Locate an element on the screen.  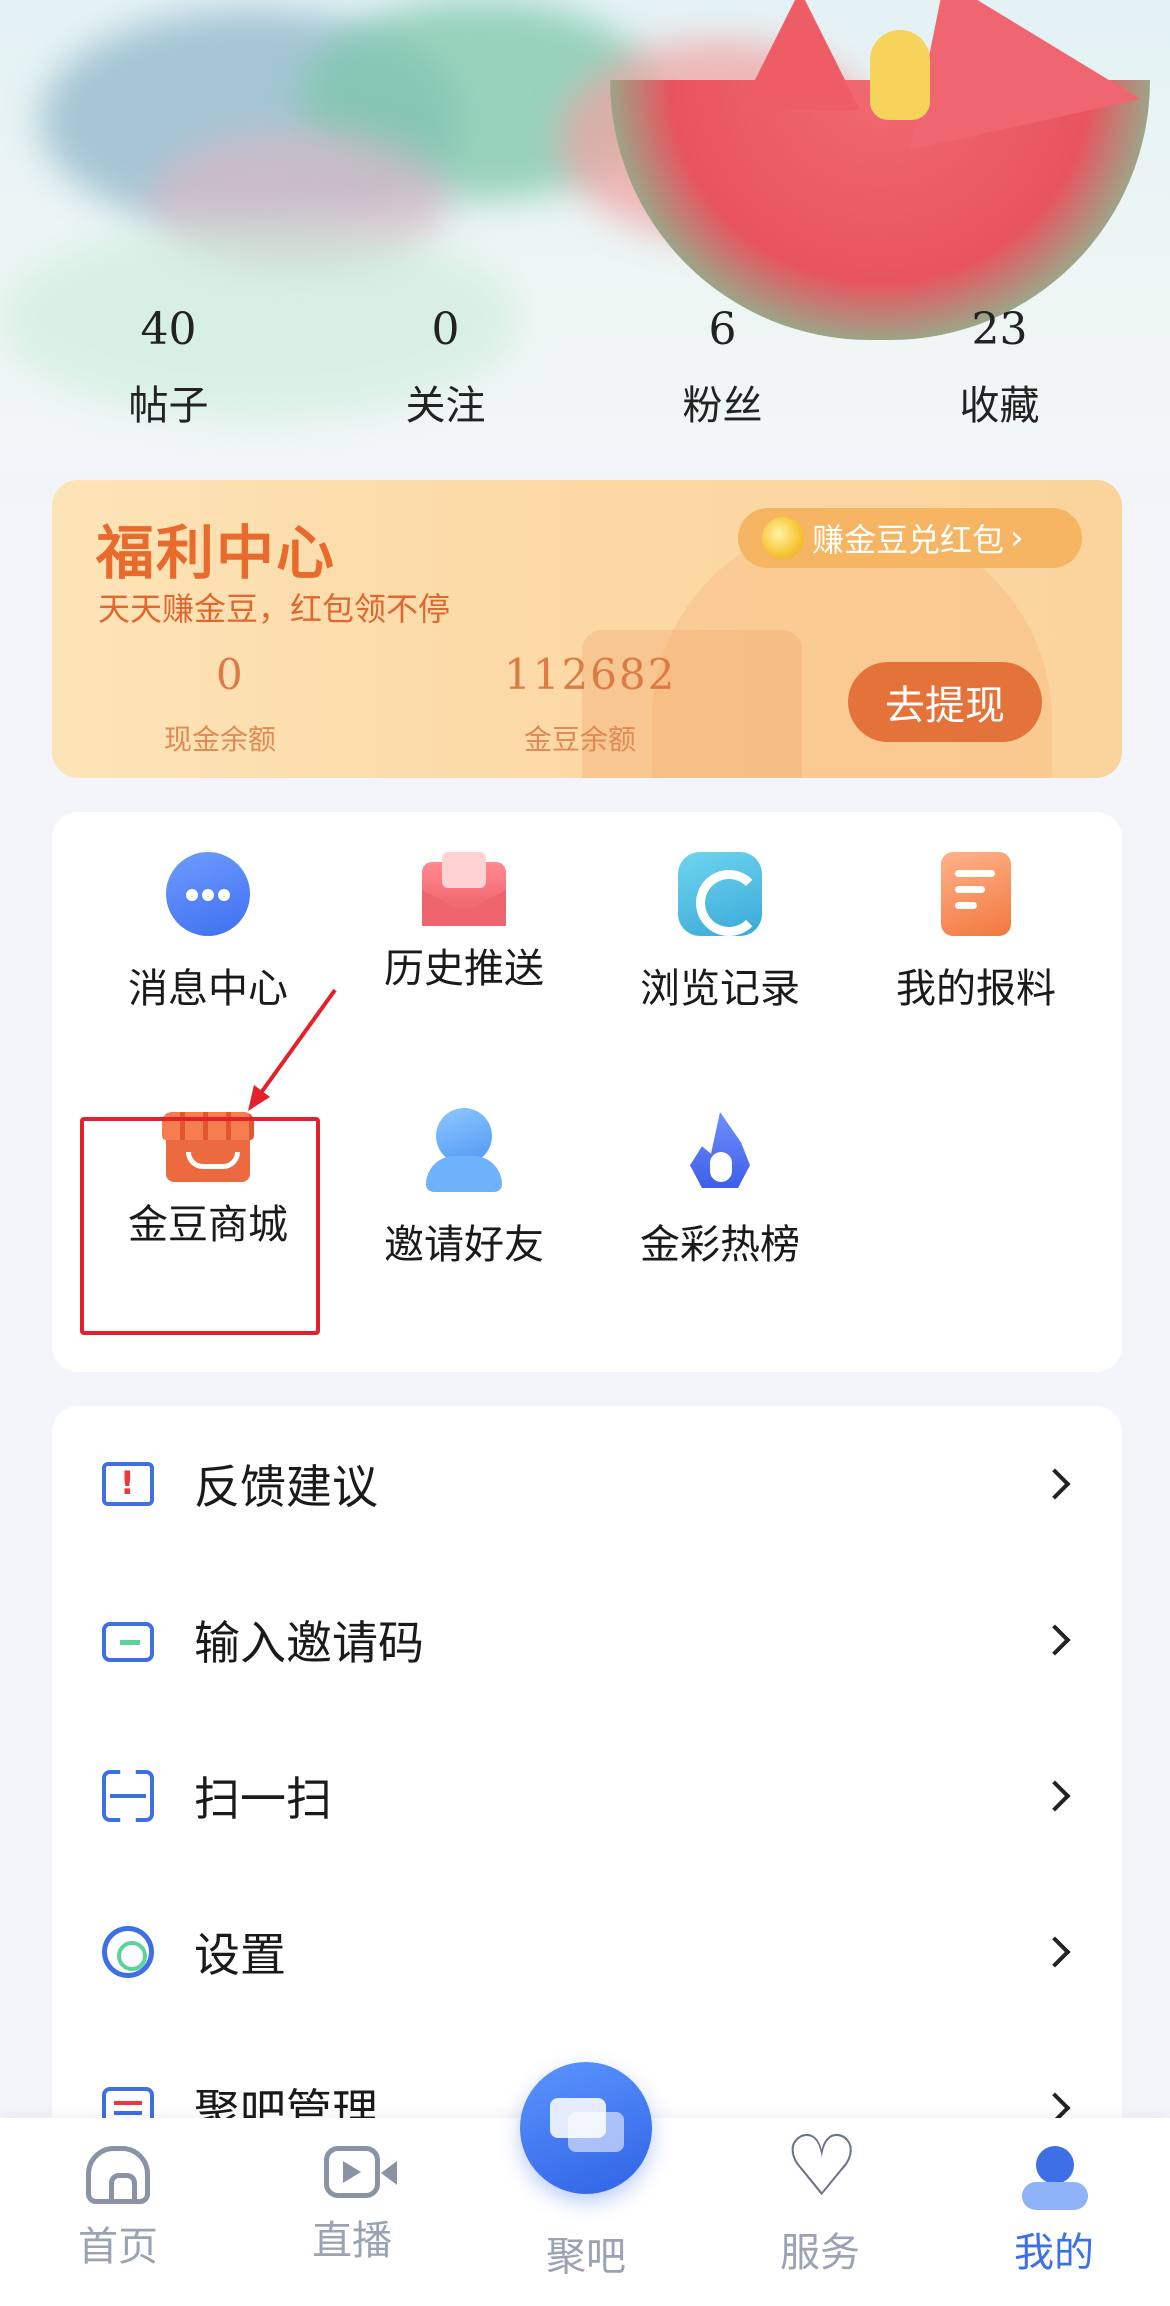
tab-service: 服务 is located at coordinates (820, 2210).